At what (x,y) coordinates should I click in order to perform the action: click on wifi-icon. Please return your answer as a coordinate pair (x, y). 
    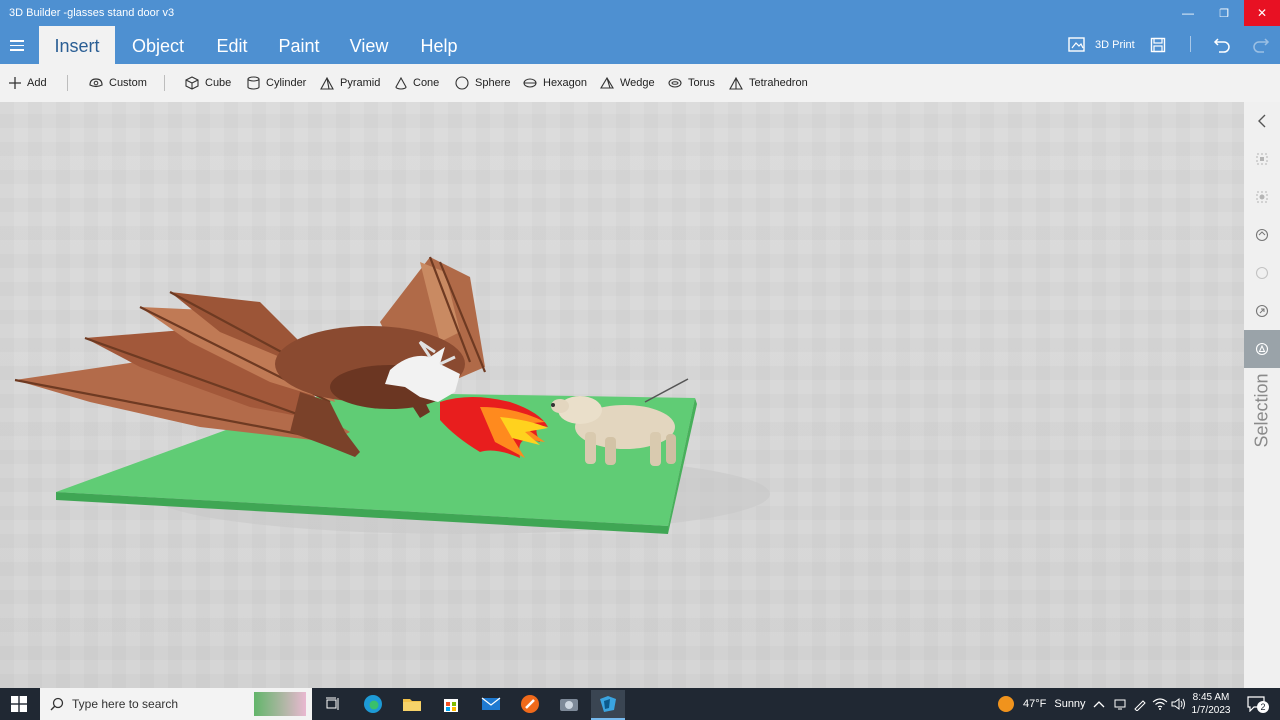
    Looking at the image, I should click on (1160, 704).